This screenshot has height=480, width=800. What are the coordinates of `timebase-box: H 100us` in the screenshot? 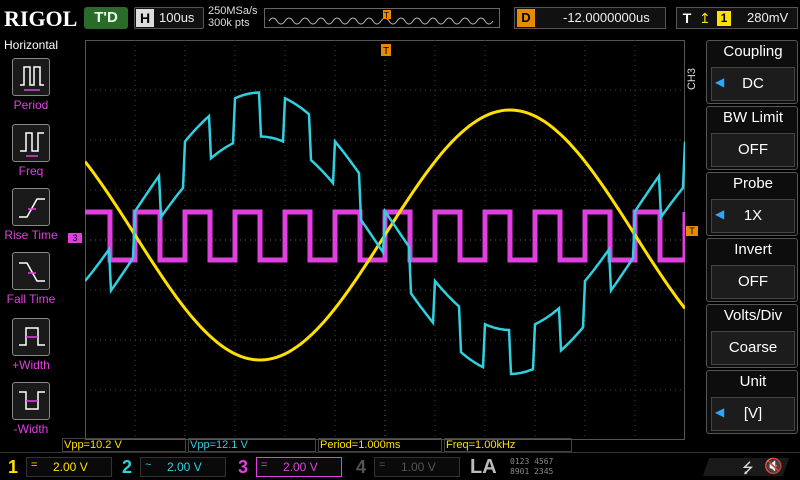 It's located at (169, 18).